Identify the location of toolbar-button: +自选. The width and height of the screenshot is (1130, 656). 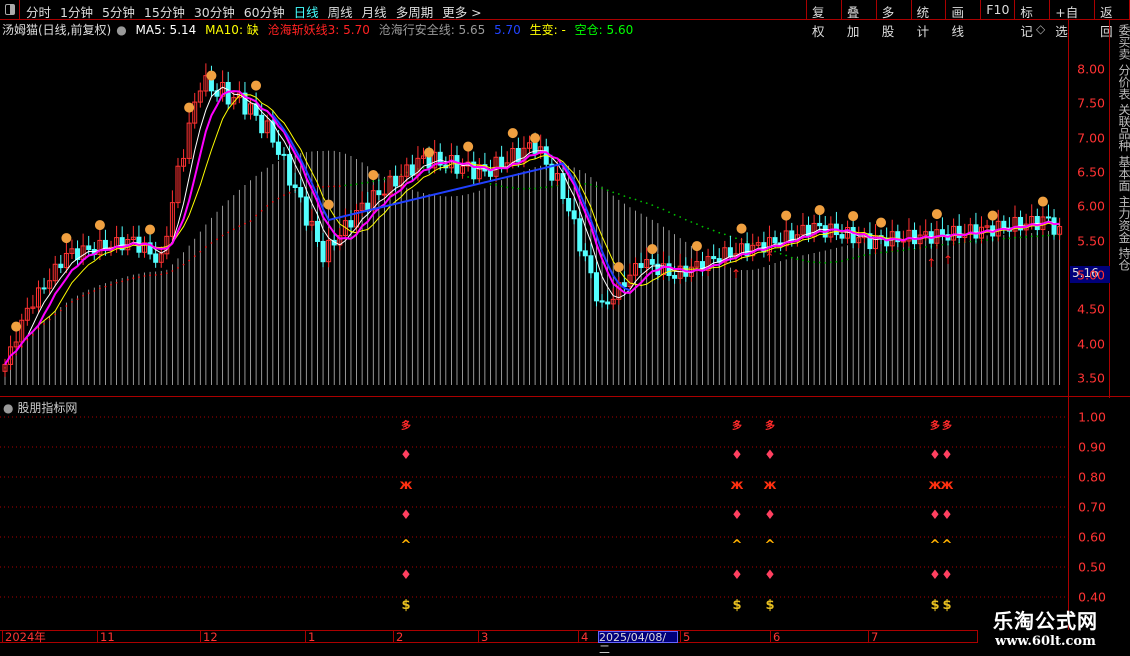
(1071, 19).